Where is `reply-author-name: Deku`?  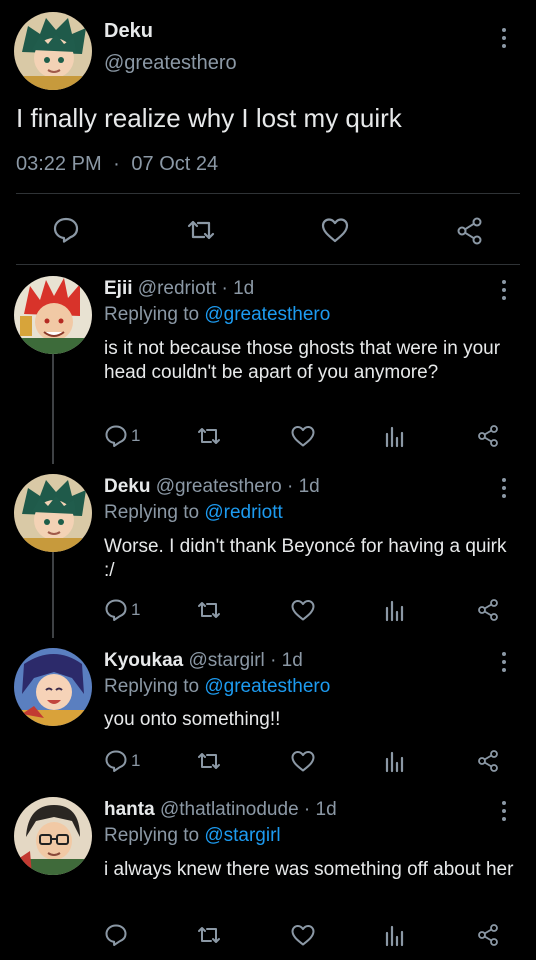 reply-author-name: Deku is located at coordinates (127, 486).